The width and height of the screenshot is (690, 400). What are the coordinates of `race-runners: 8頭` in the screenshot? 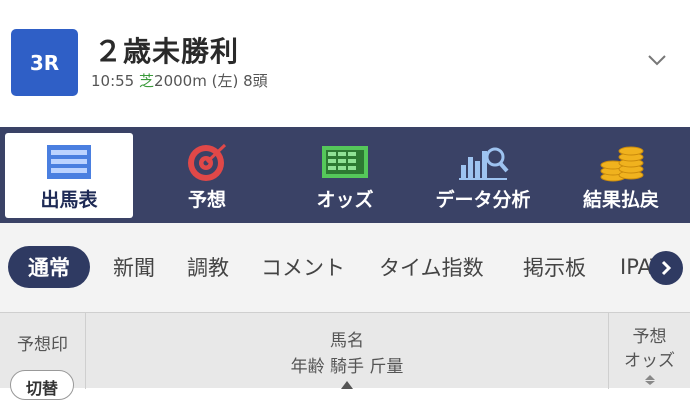 It's located at (255, 81).